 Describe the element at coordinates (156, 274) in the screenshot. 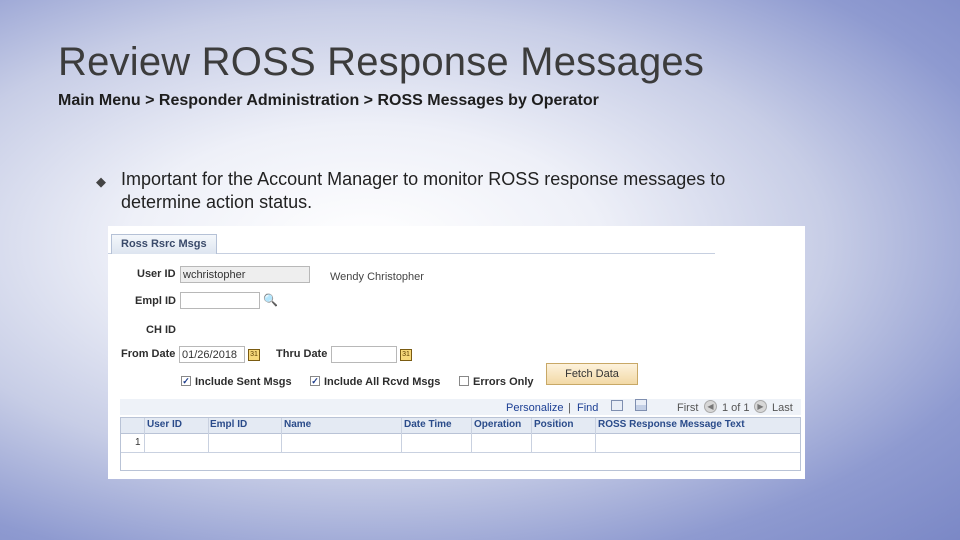

I see `user-id-label: User ID` at that location.